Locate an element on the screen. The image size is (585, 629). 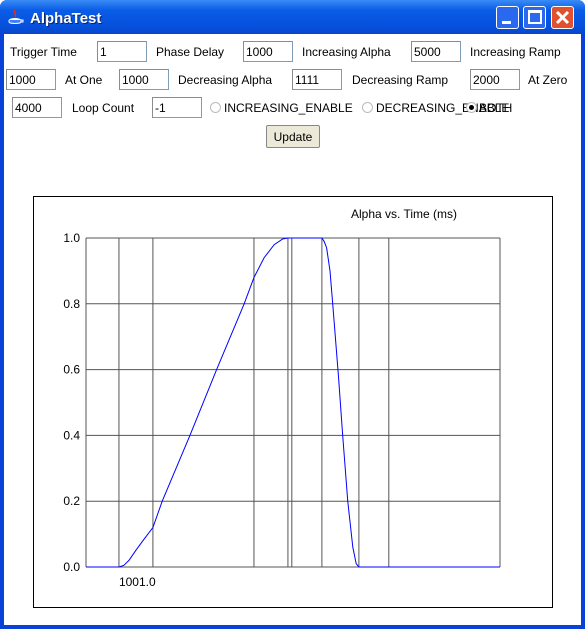
close-icon is located at coordinates (562, 17).